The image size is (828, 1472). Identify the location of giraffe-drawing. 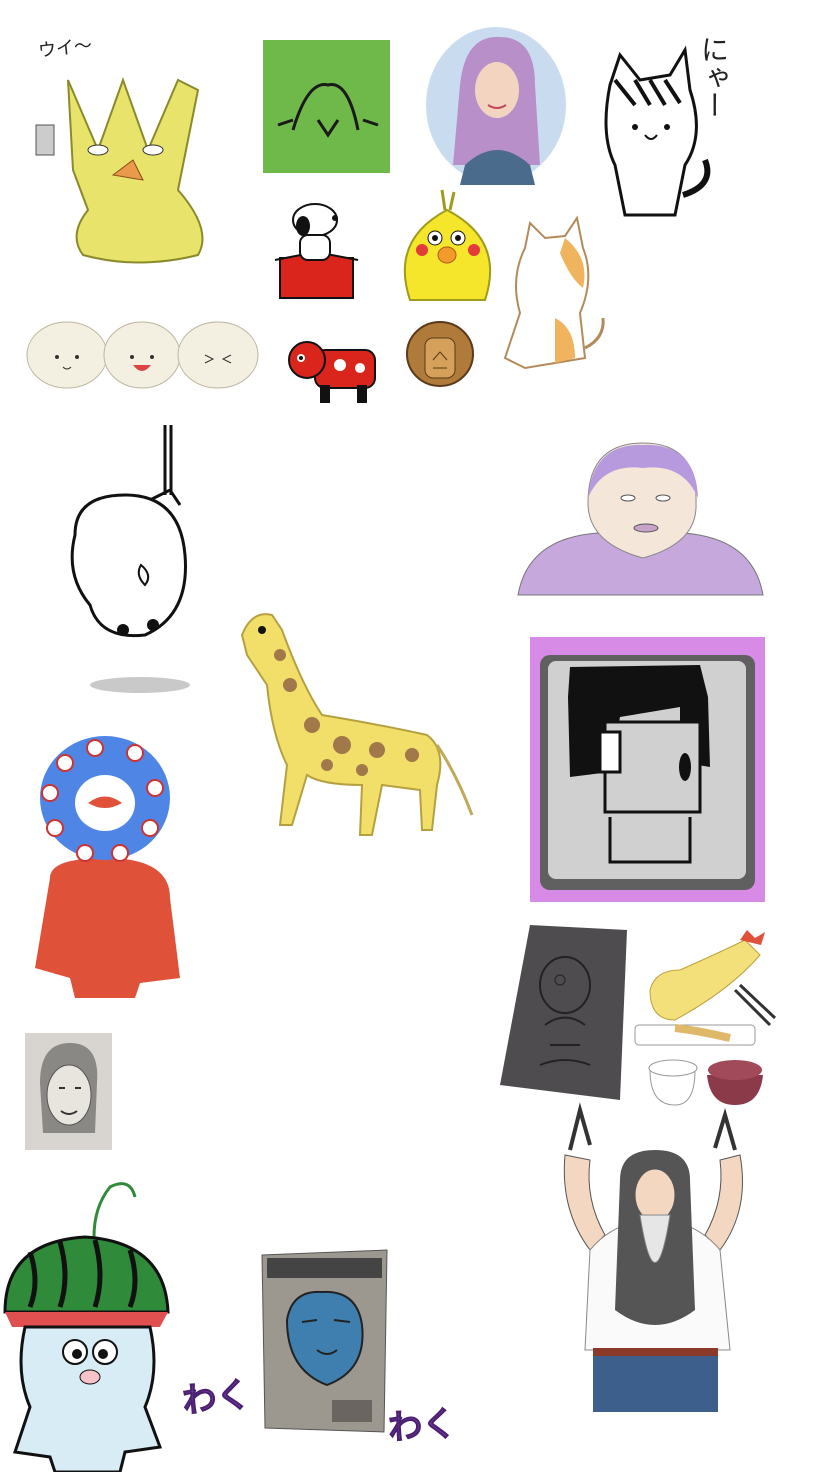
(354, 712).